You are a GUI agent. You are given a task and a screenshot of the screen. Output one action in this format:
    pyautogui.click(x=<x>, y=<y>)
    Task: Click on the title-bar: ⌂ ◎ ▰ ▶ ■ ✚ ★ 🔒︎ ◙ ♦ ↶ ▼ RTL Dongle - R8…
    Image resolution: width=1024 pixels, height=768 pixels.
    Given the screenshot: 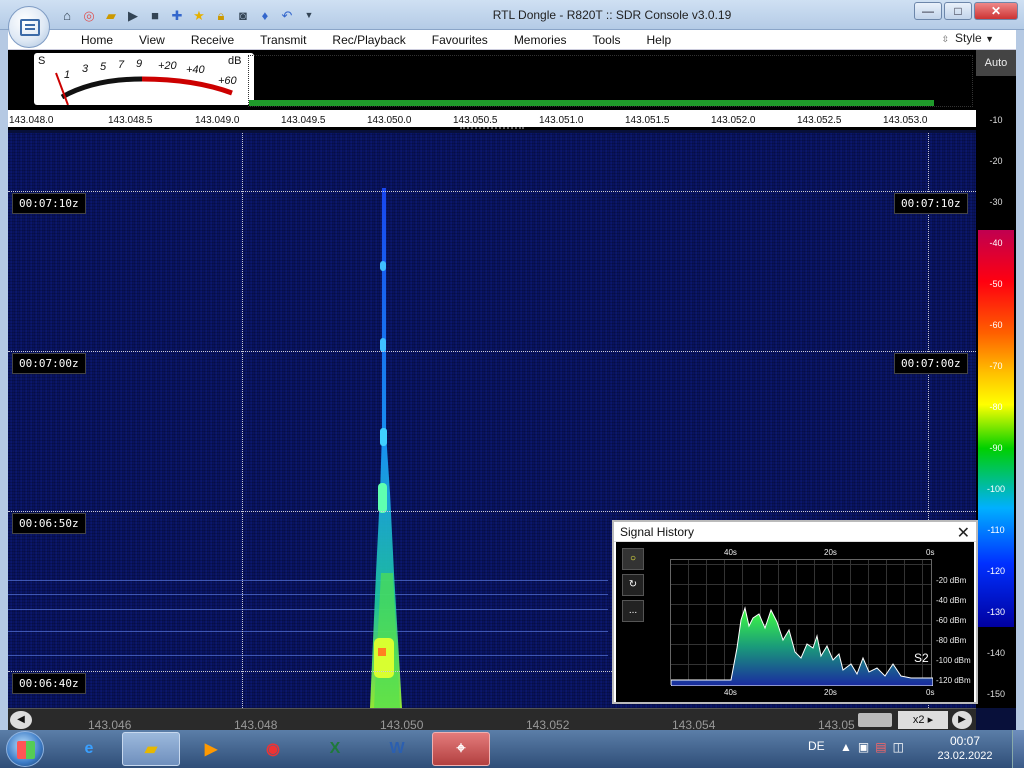 What is the action you would take?
    pyautogui.click(x=512, y=15)
    